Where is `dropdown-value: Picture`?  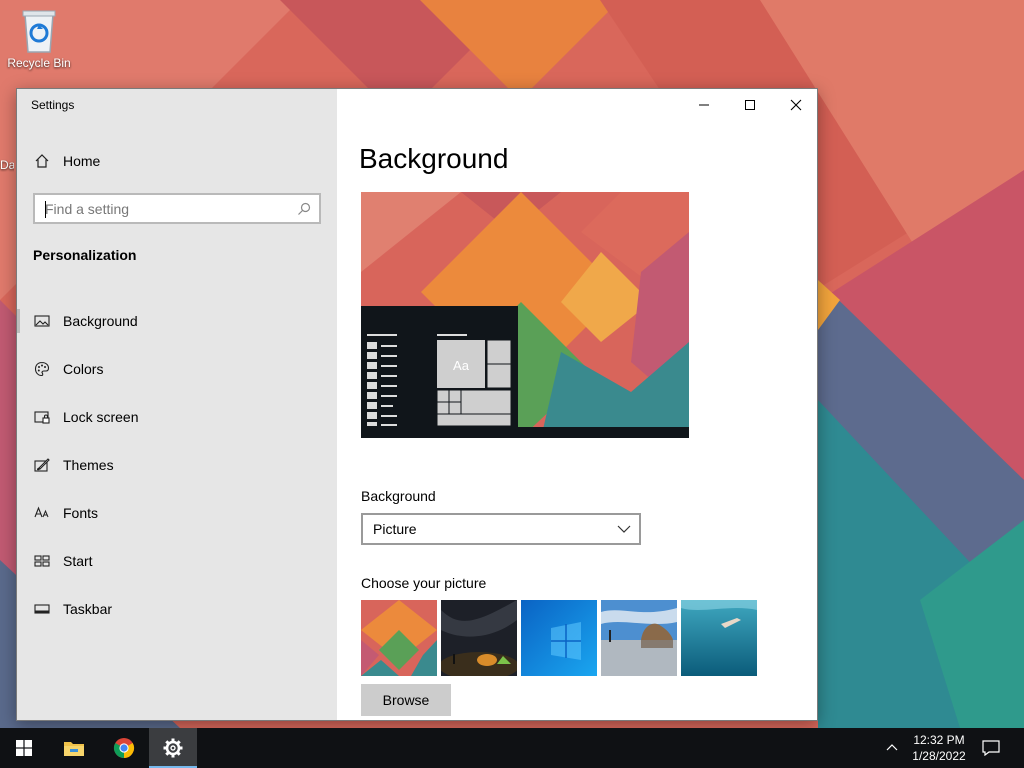
dropdown-value: Picture is located at coordinates (395, 529).